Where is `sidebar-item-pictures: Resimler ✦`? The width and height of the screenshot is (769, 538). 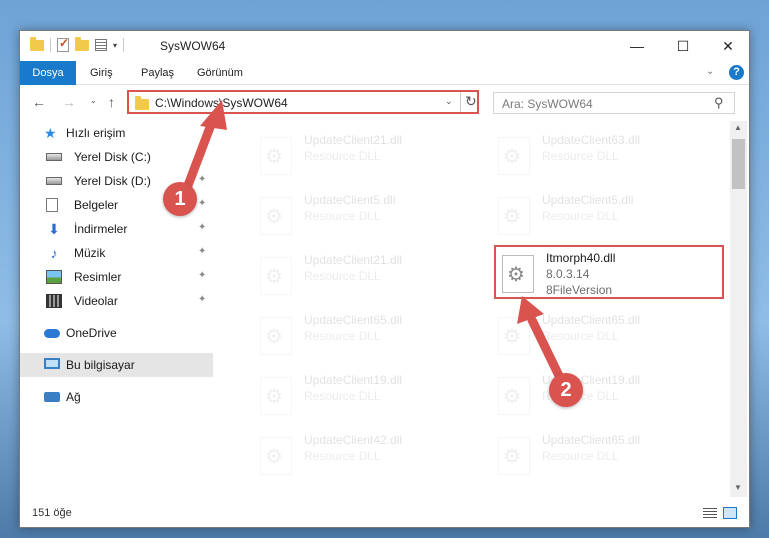 sidebar-item-pictures: Resimler ✦ is located at coordinates (116, 277).